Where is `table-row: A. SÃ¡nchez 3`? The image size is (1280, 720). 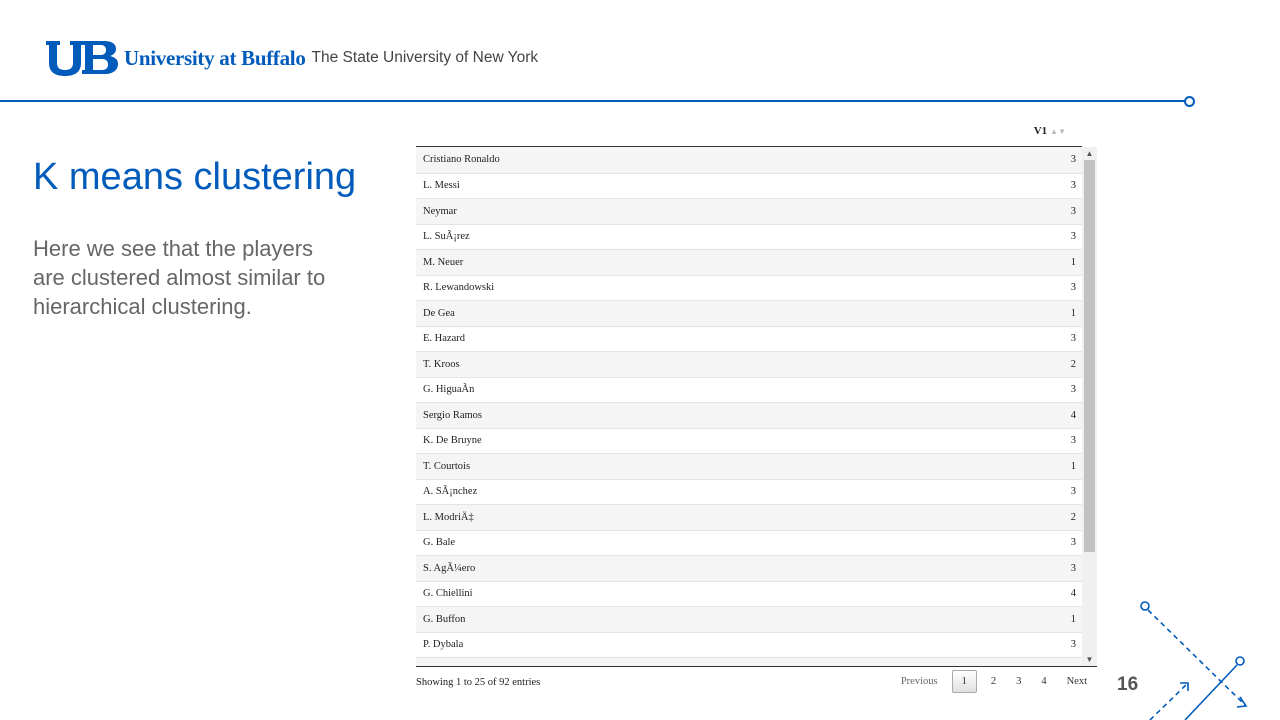
table-row: A. SÃ¡nchez 3 is located at coordinates (749, 491).